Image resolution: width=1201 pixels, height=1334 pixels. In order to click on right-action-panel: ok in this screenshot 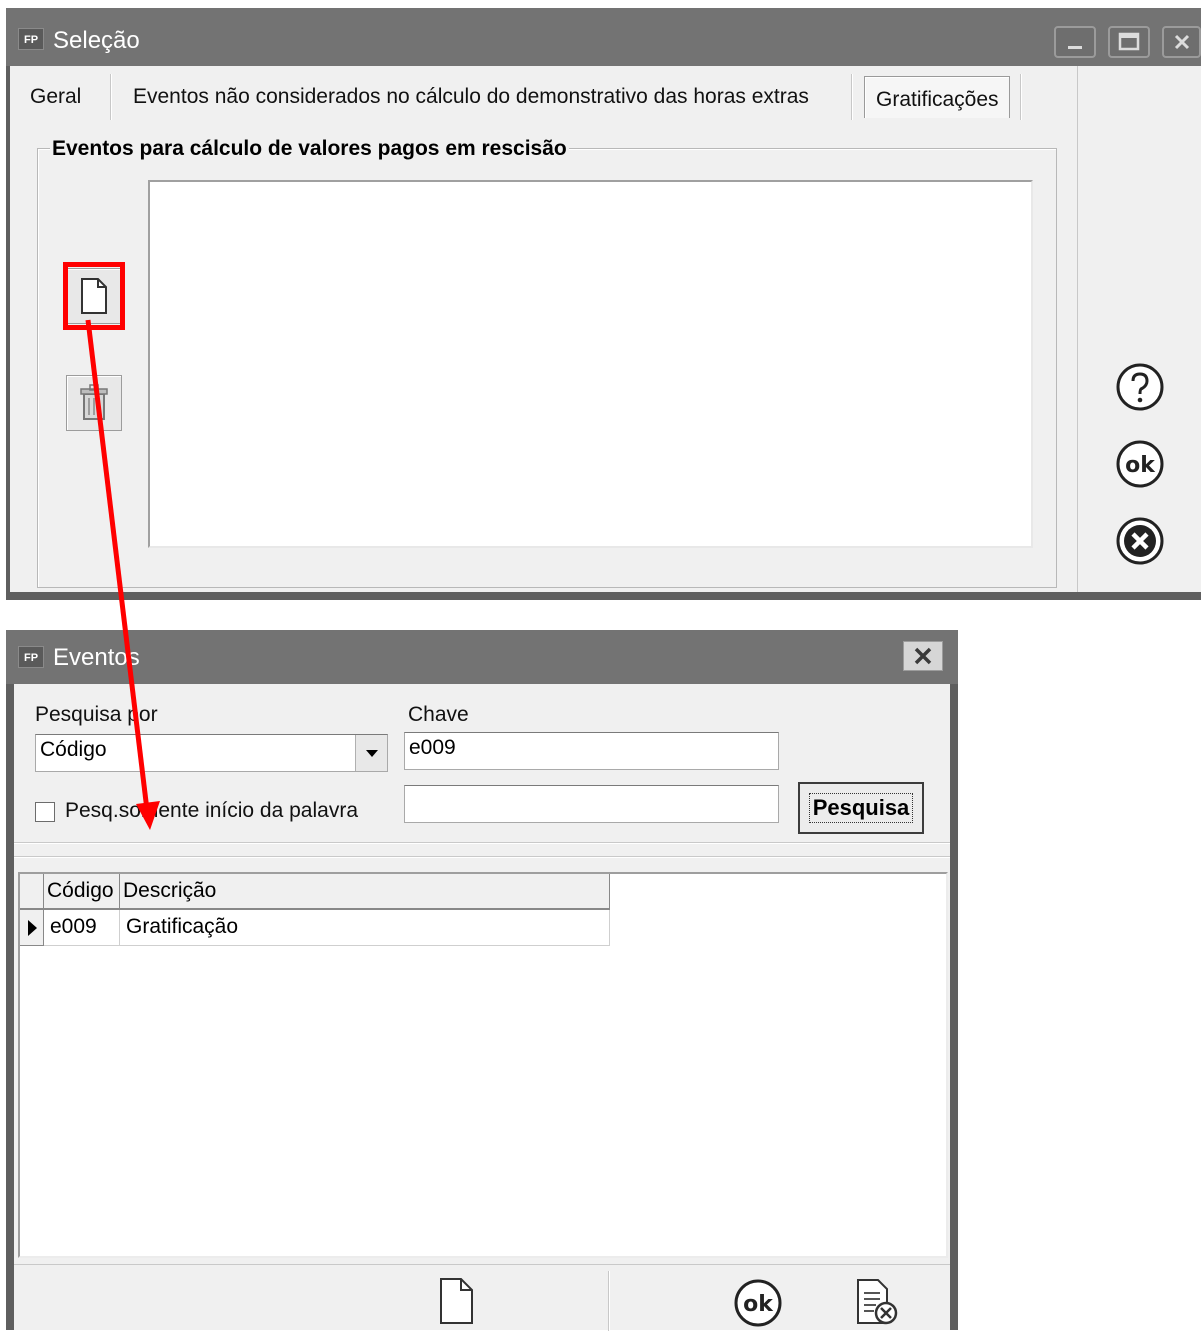, I will do `click(1139, 329)`.